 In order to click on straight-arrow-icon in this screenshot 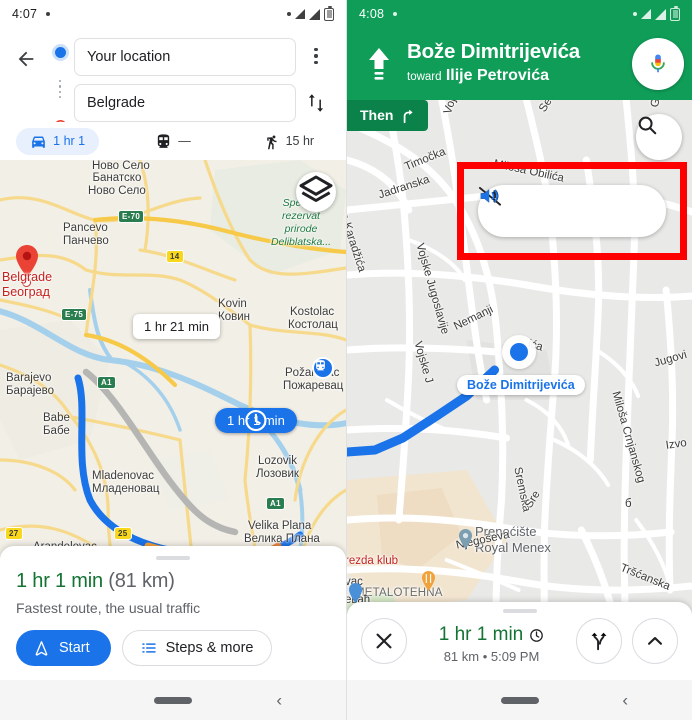, I will do `click(379, 64)`.